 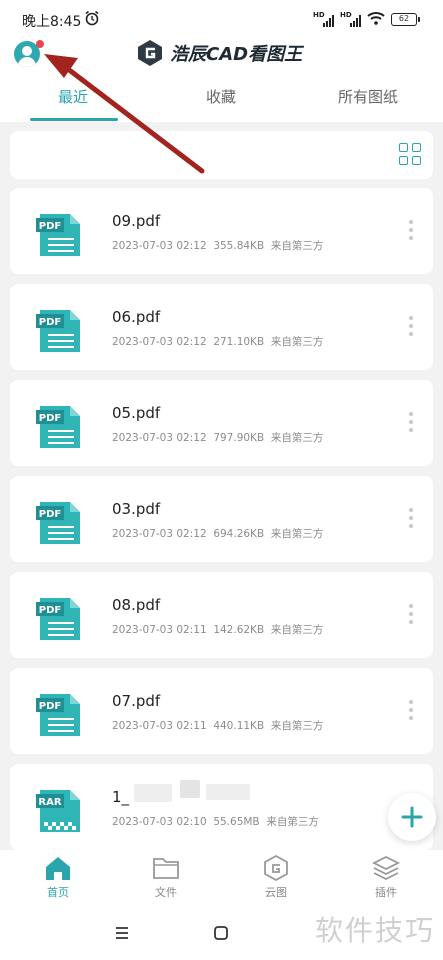 I want to click on tab-all-drawings: 所有图纸, so click(x=368, y=96).